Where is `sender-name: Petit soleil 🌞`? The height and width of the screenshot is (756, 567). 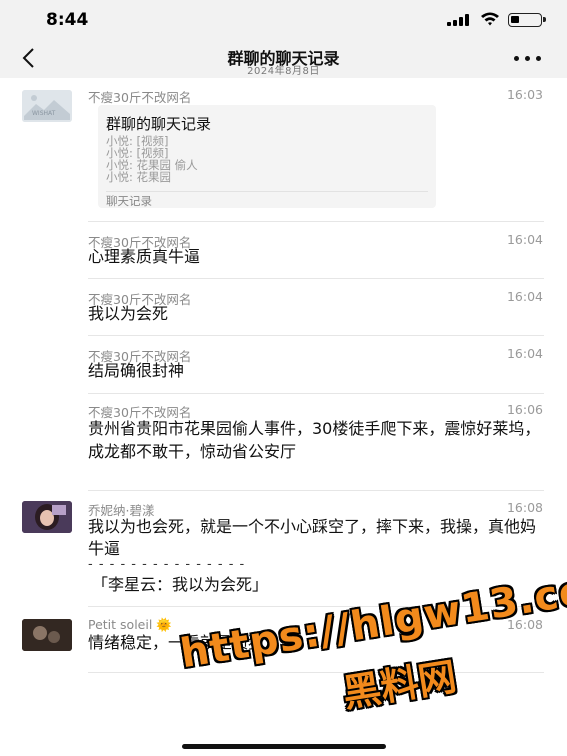
sender-name: Petit soleil 🌞 is located at coordinates (130, 624).